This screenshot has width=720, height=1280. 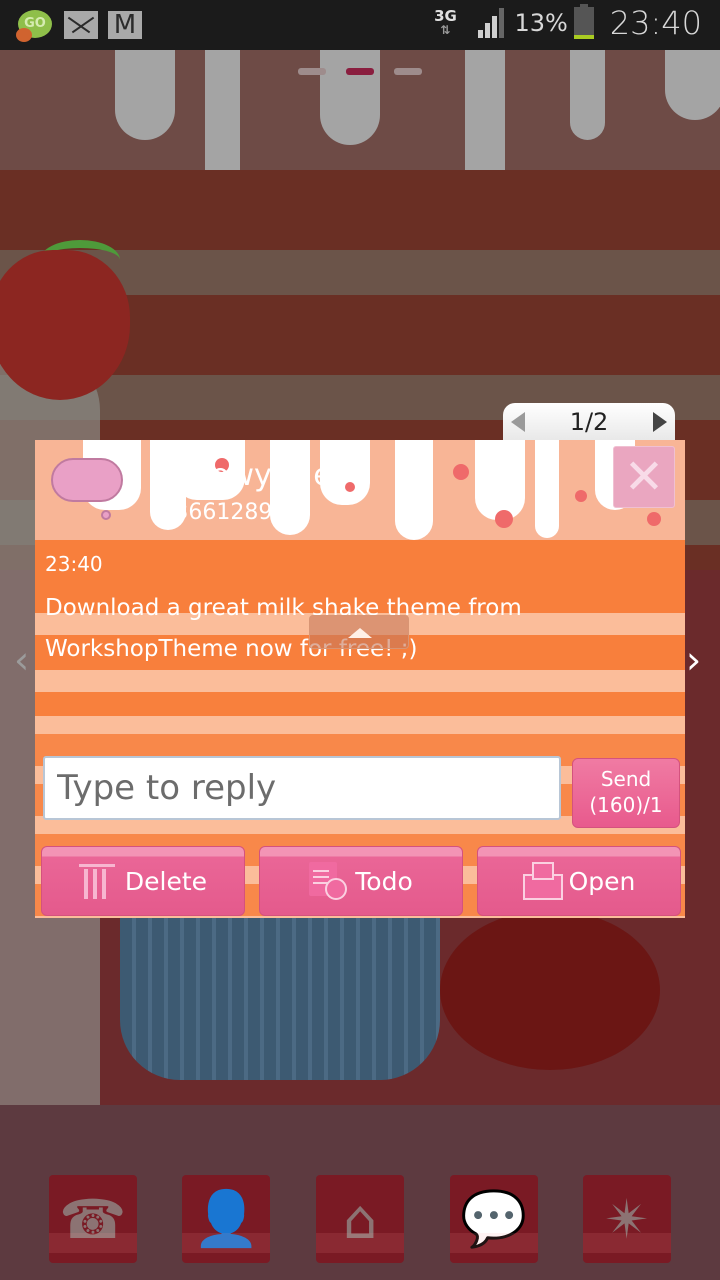 What do you see at coordinates (583, 21) in the screenshot?
I see `battery-icon` at bounding box center [583, 21].